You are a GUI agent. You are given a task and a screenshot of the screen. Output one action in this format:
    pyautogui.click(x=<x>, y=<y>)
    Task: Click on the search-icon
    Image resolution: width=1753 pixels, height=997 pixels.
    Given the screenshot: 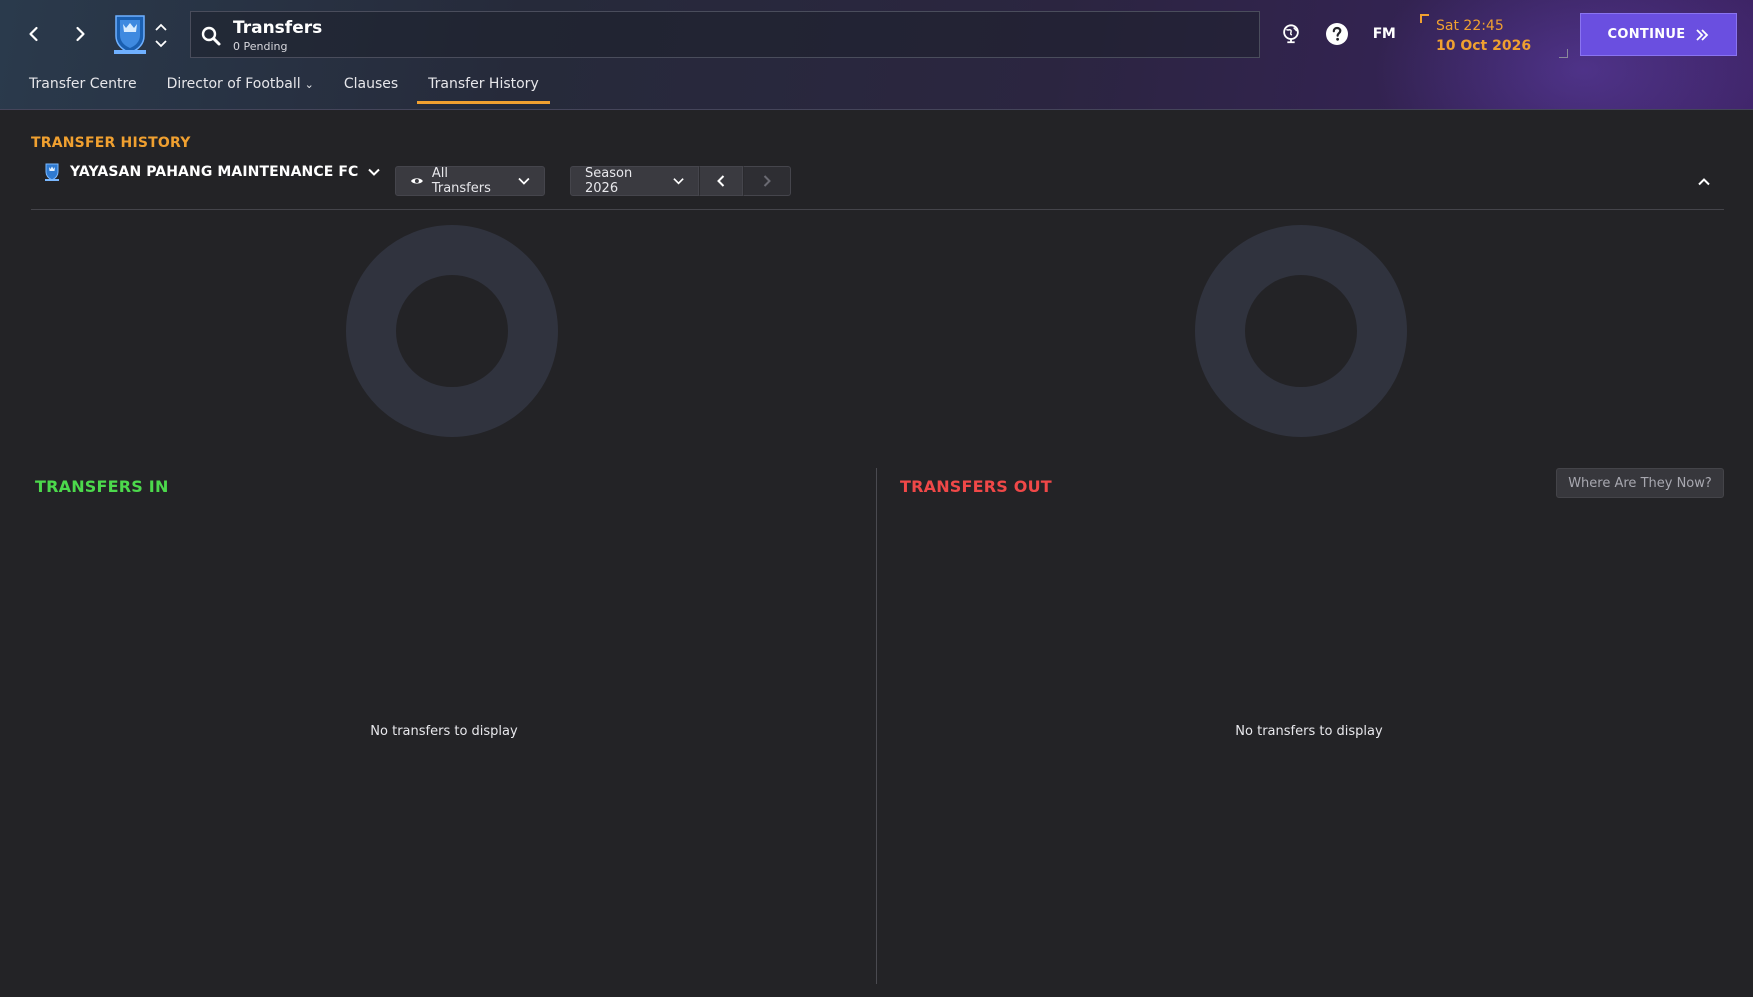 What is the action you would take?
    pyautogui.click(x=211, y=36)
    